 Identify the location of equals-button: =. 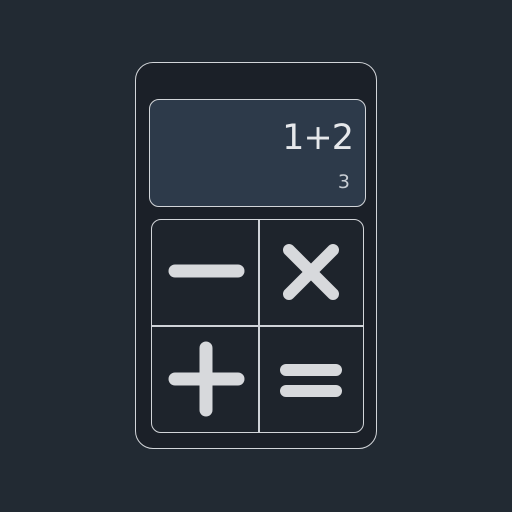
(310, 379).